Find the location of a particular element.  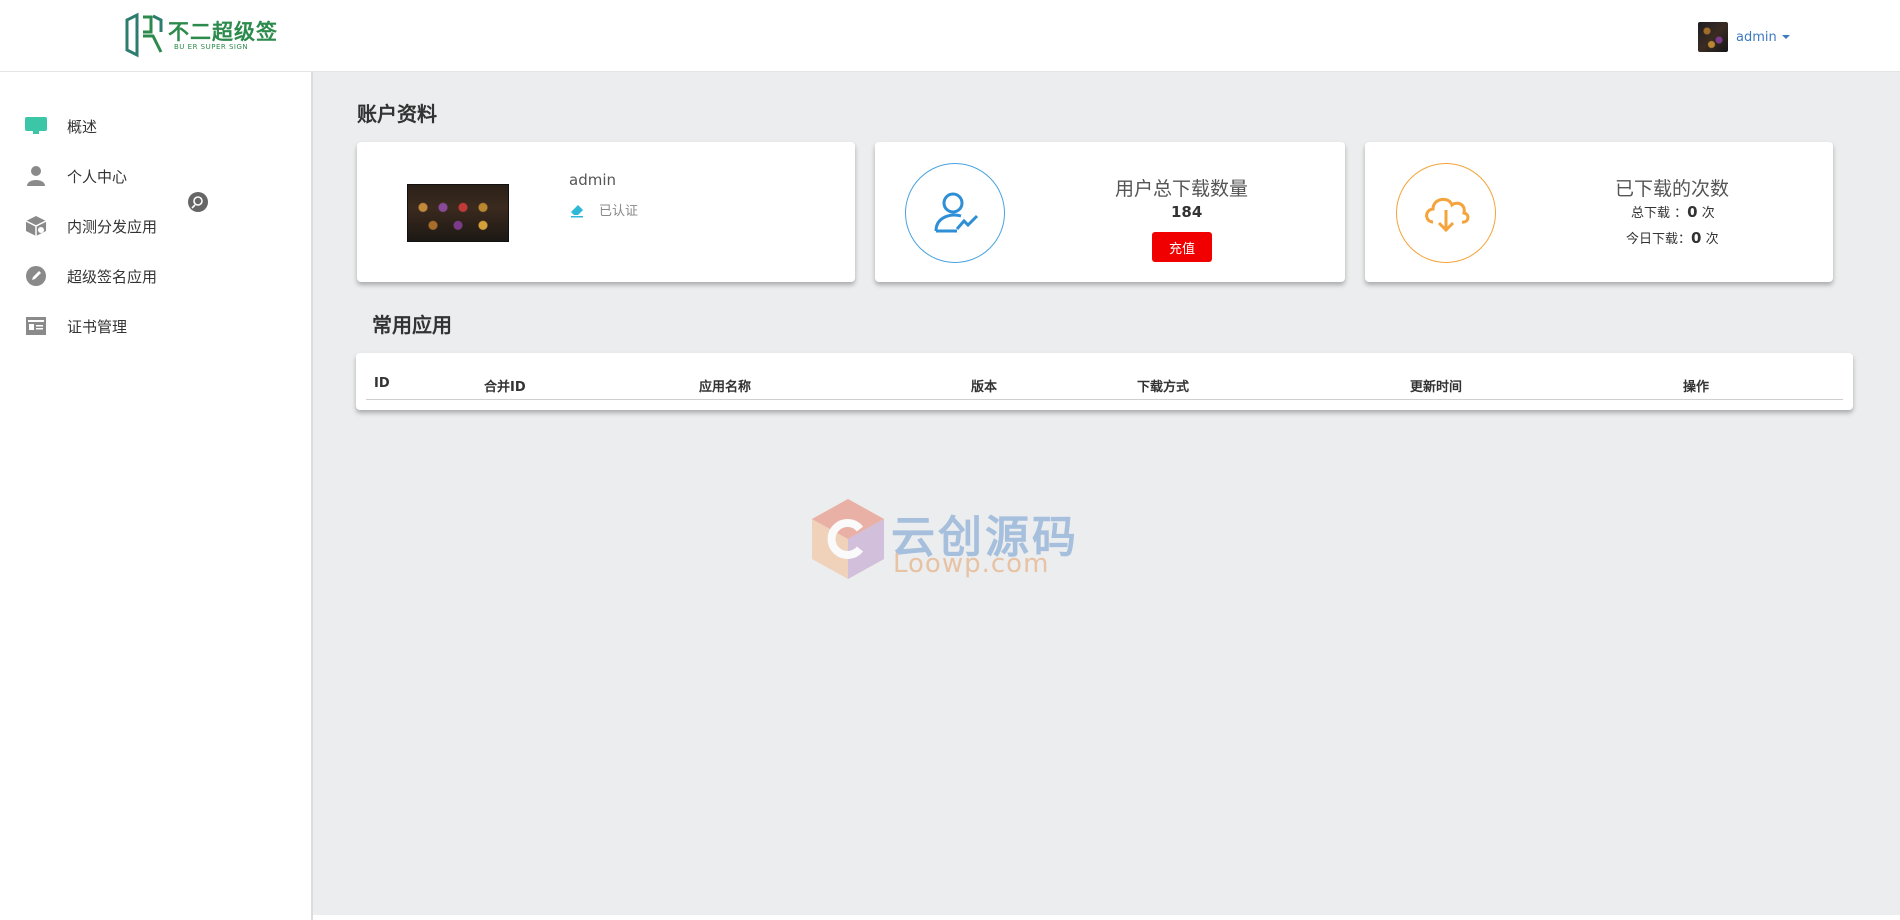

caret-down-icon is located at coordinates (1785, 37).